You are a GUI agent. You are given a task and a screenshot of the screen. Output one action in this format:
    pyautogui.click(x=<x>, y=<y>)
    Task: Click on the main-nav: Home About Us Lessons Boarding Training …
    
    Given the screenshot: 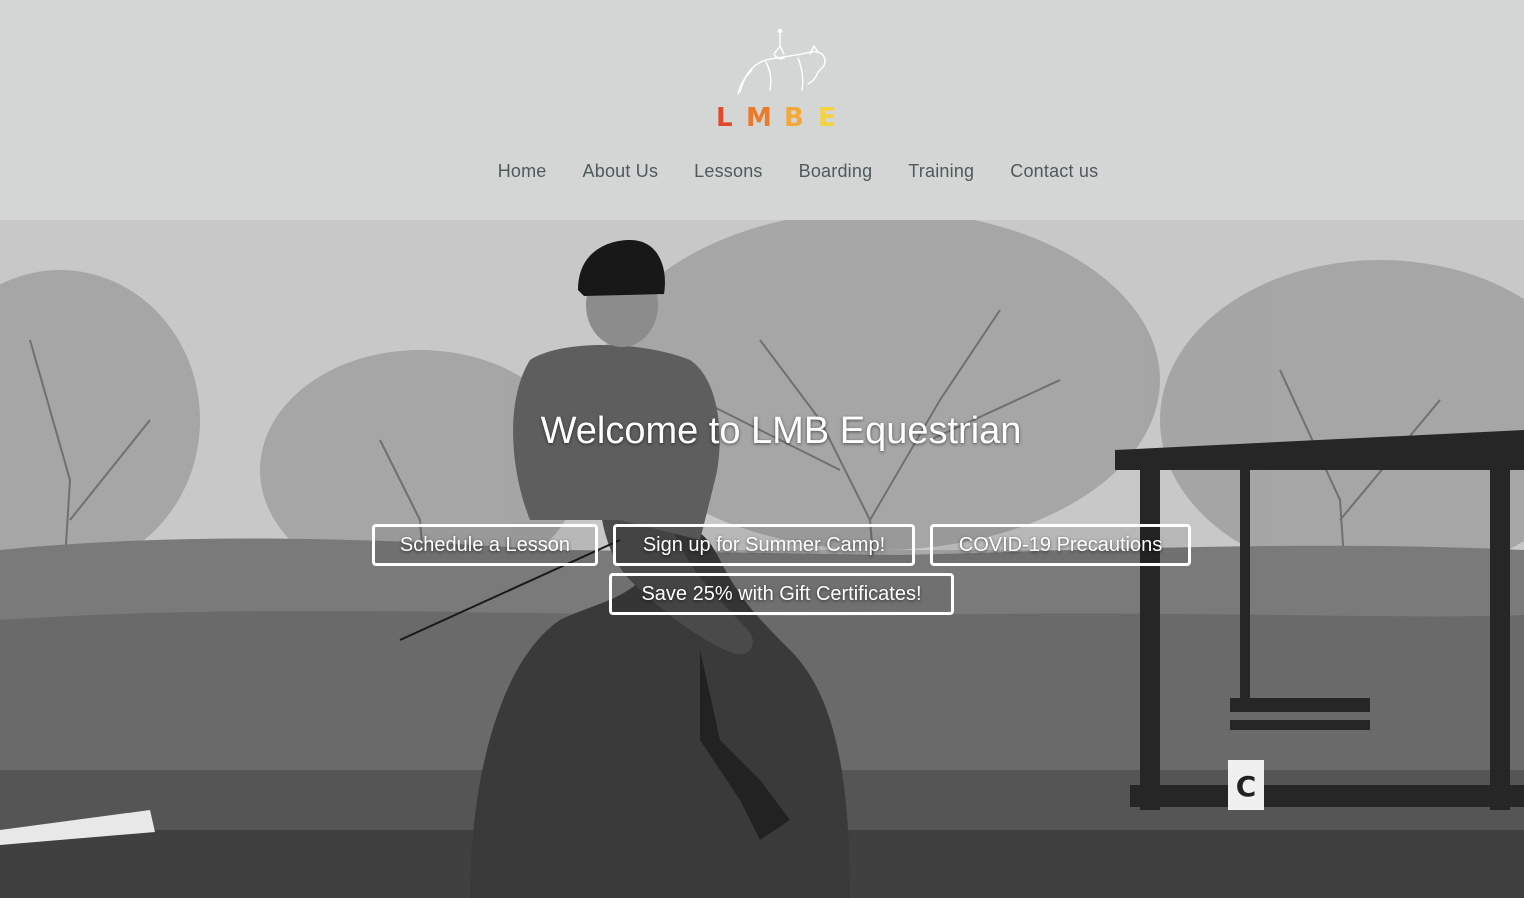 What is the action you would take?
    pyautogui.click(x=762, y=171)
    